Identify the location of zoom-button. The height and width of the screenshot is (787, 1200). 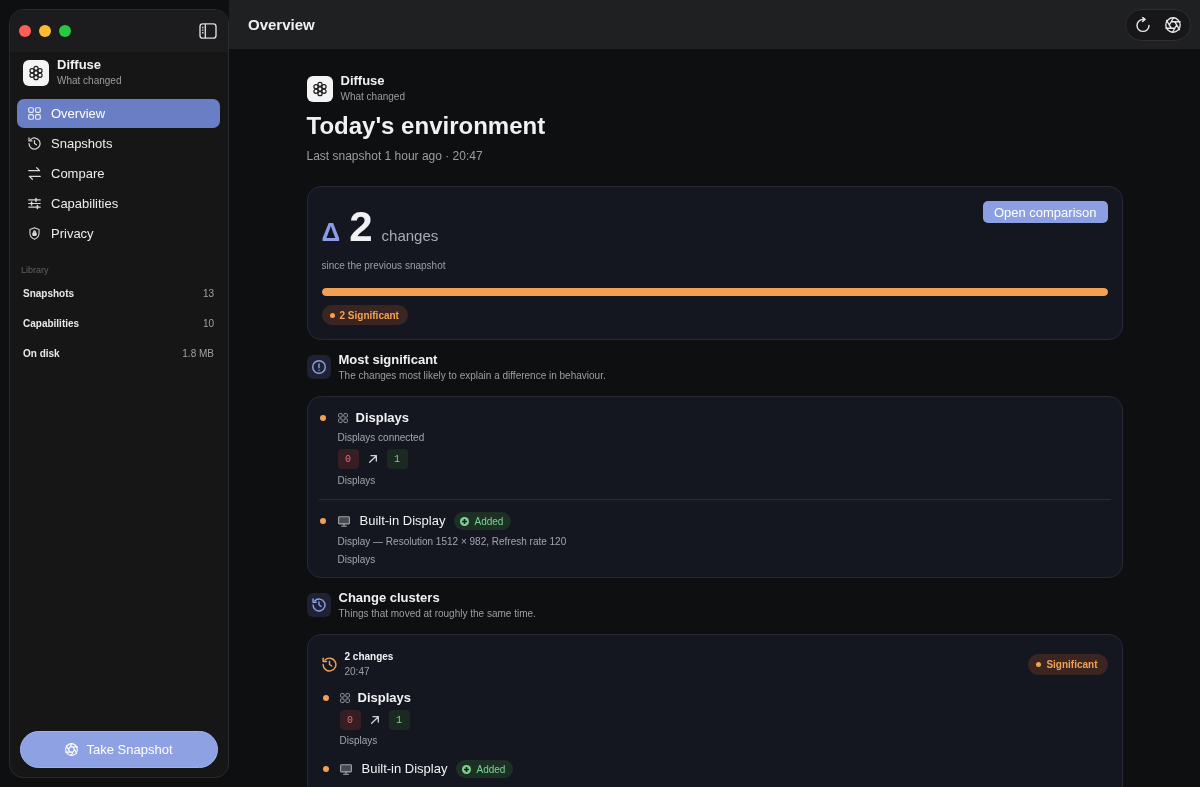
(65, 31).